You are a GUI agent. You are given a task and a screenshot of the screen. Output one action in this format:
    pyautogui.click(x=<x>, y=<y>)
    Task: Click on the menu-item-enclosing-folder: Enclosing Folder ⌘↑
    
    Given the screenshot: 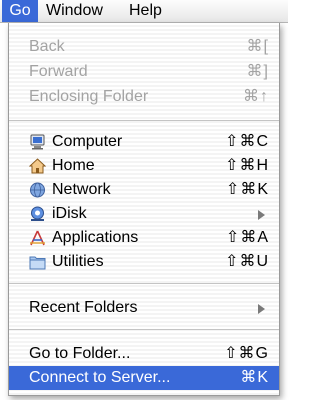 What is the action you would take?
    pyautogui.click(x=144, y=97)
    